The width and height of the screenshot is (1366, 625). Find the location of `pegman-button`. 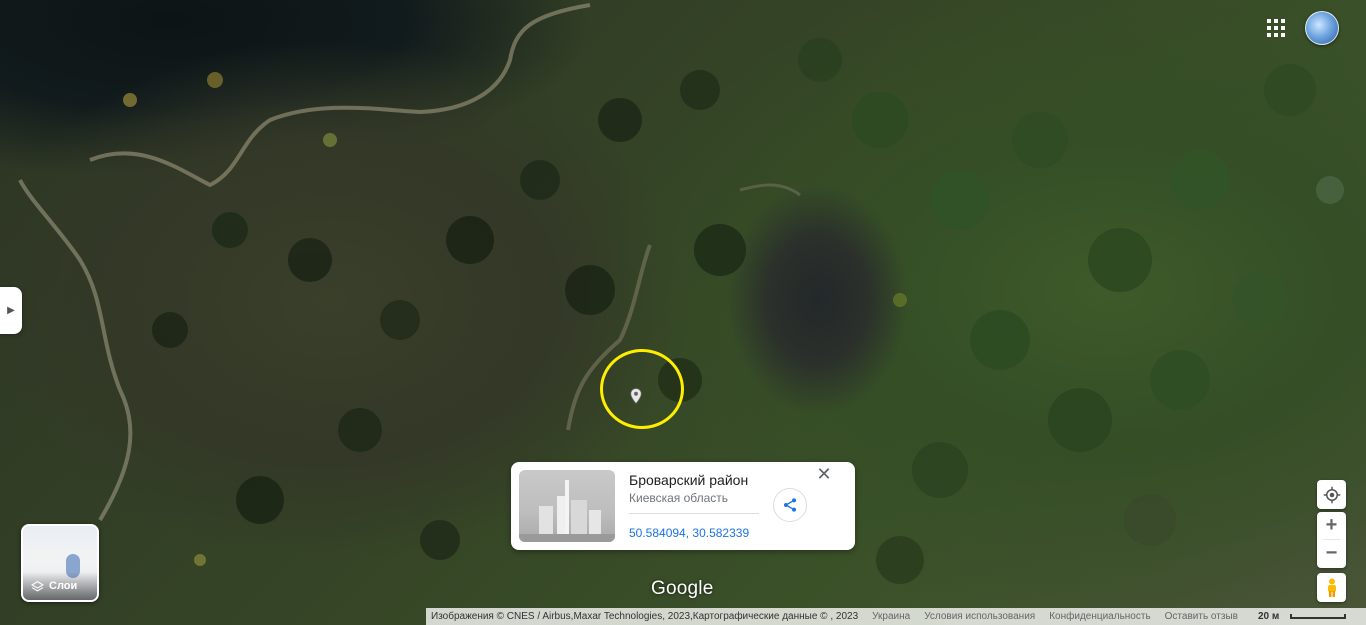

pegman-button is located at coordinates (1331, 587).